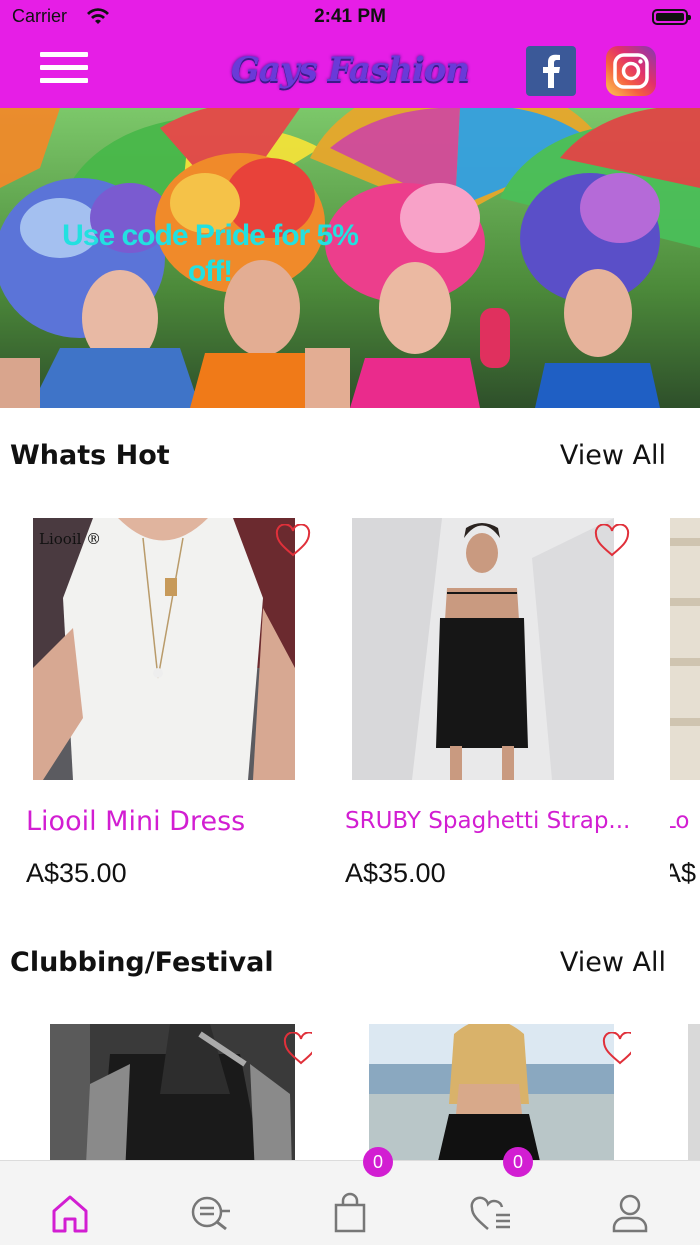  I want to click on view-all-whats-hot: View All, so click(613, 455).